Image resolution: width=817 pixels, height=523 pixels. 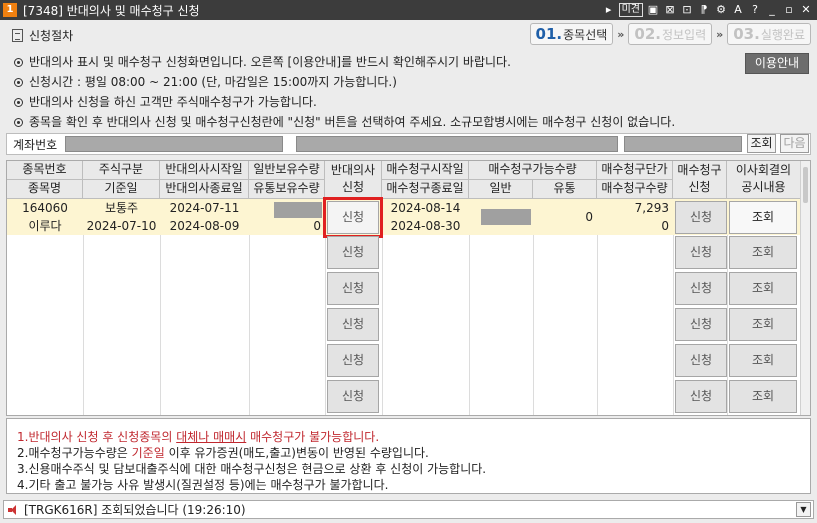 I want to click on cell-unit-price: 7,293, so click(x=651, y=208).